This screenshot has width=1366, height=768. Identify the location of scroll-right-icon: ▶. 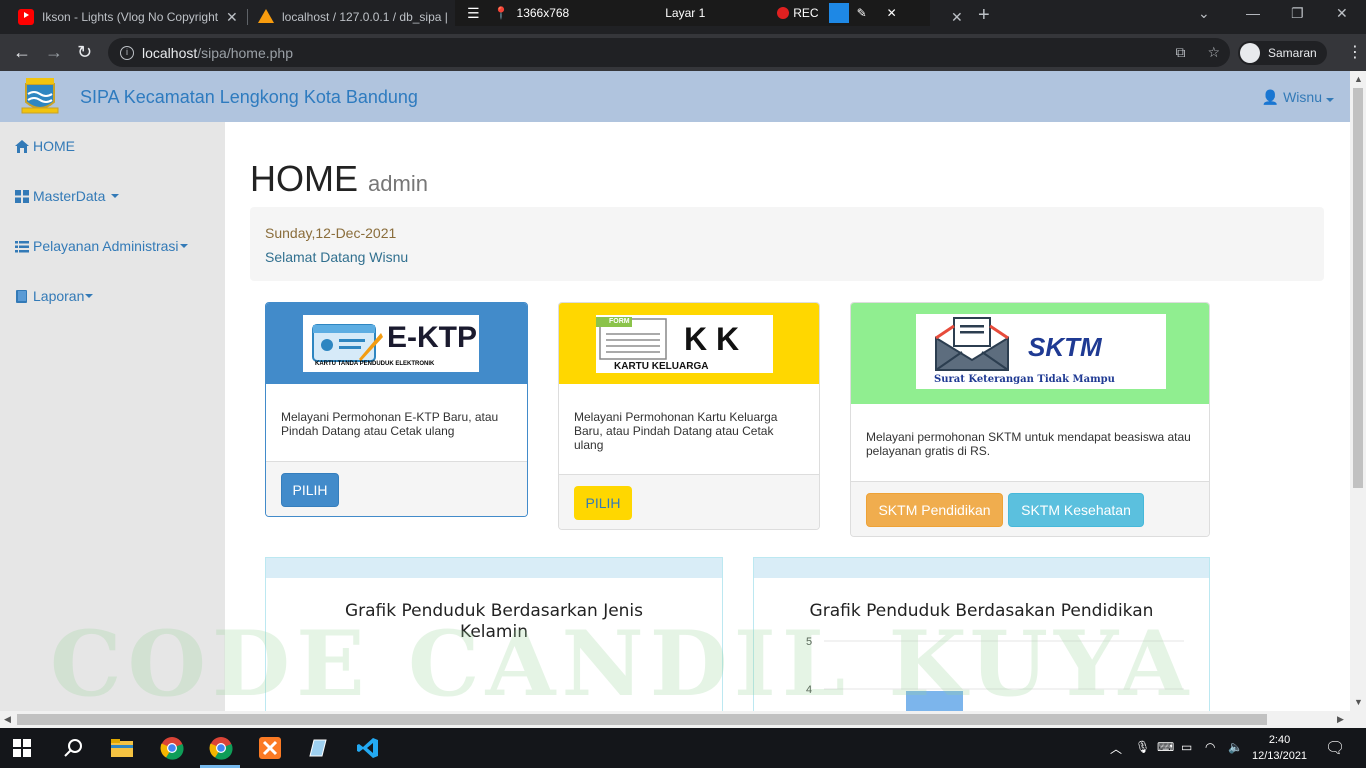
(1340, 719).